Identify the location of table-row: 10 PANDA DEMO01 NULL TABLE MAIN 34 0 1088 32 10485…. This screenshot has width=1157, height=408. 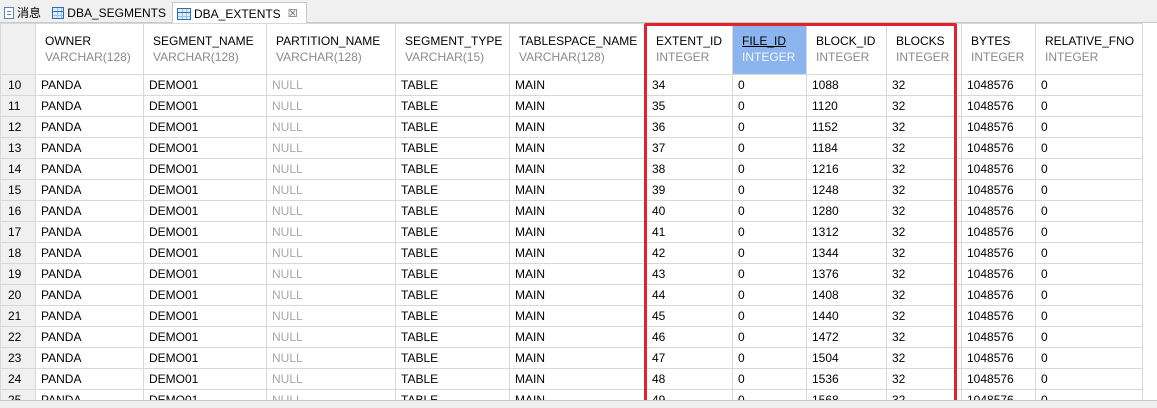
(571, 85).